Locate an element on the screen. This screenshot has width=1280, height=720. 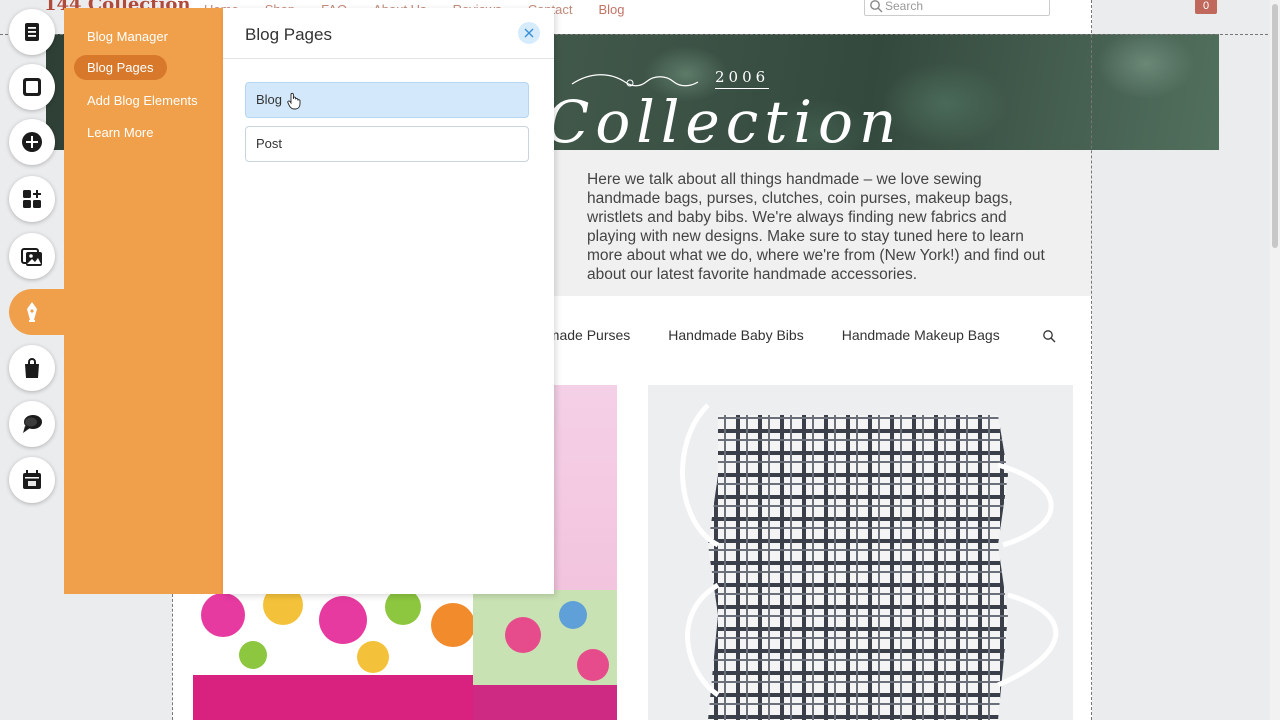
tool-blog-button is located at coordinates (39, 312).